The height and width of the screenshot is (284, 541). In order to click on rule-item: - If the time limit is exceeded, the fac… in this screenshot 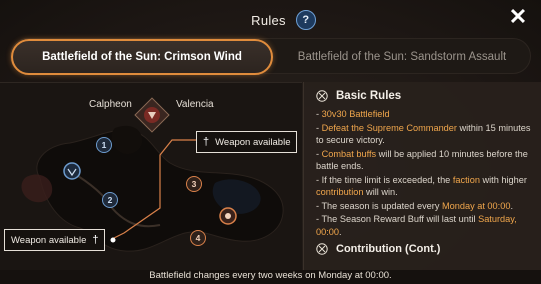, I will do `click(423, 186)`.